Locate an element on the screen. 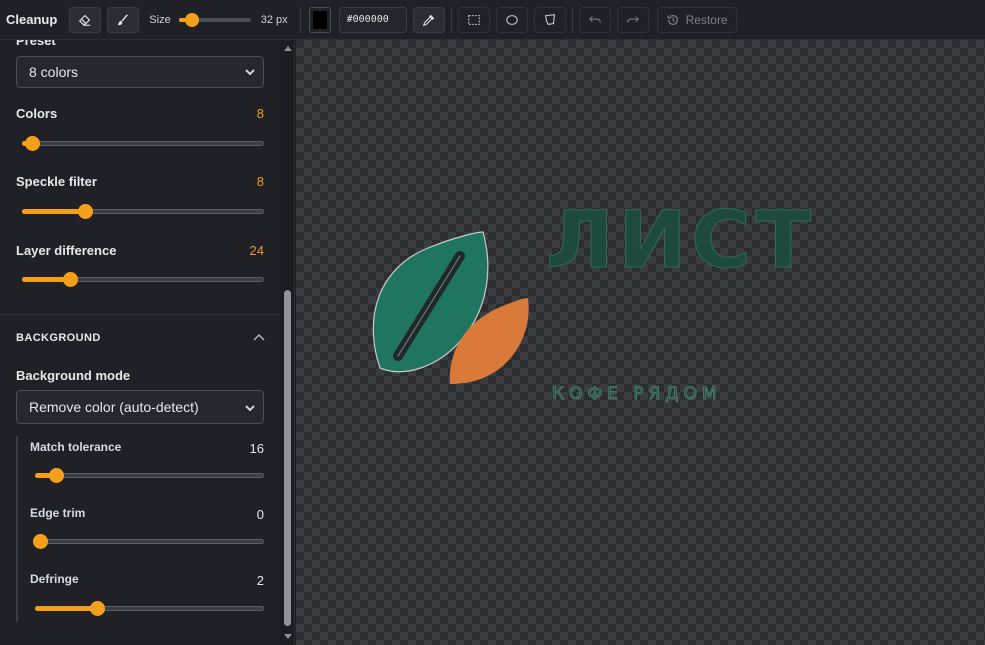  size-slider is located at coordinates (214, 19).